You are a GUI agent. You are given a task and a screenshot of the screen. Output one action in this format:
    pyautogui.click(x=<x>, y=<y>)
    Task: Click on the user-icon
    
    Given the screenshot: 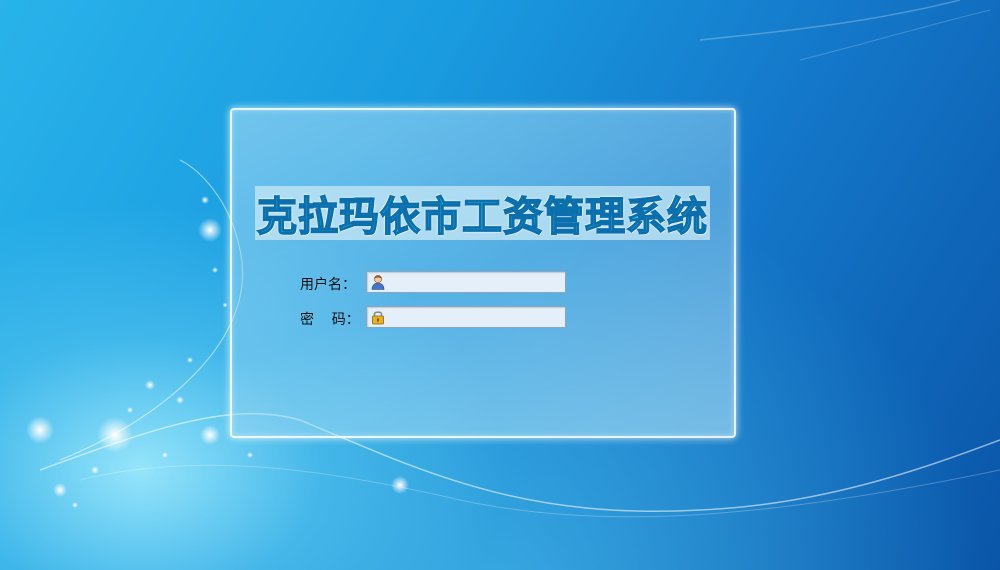 What is the action you would take?
    pyautogui.click(x=378, y=282)
    